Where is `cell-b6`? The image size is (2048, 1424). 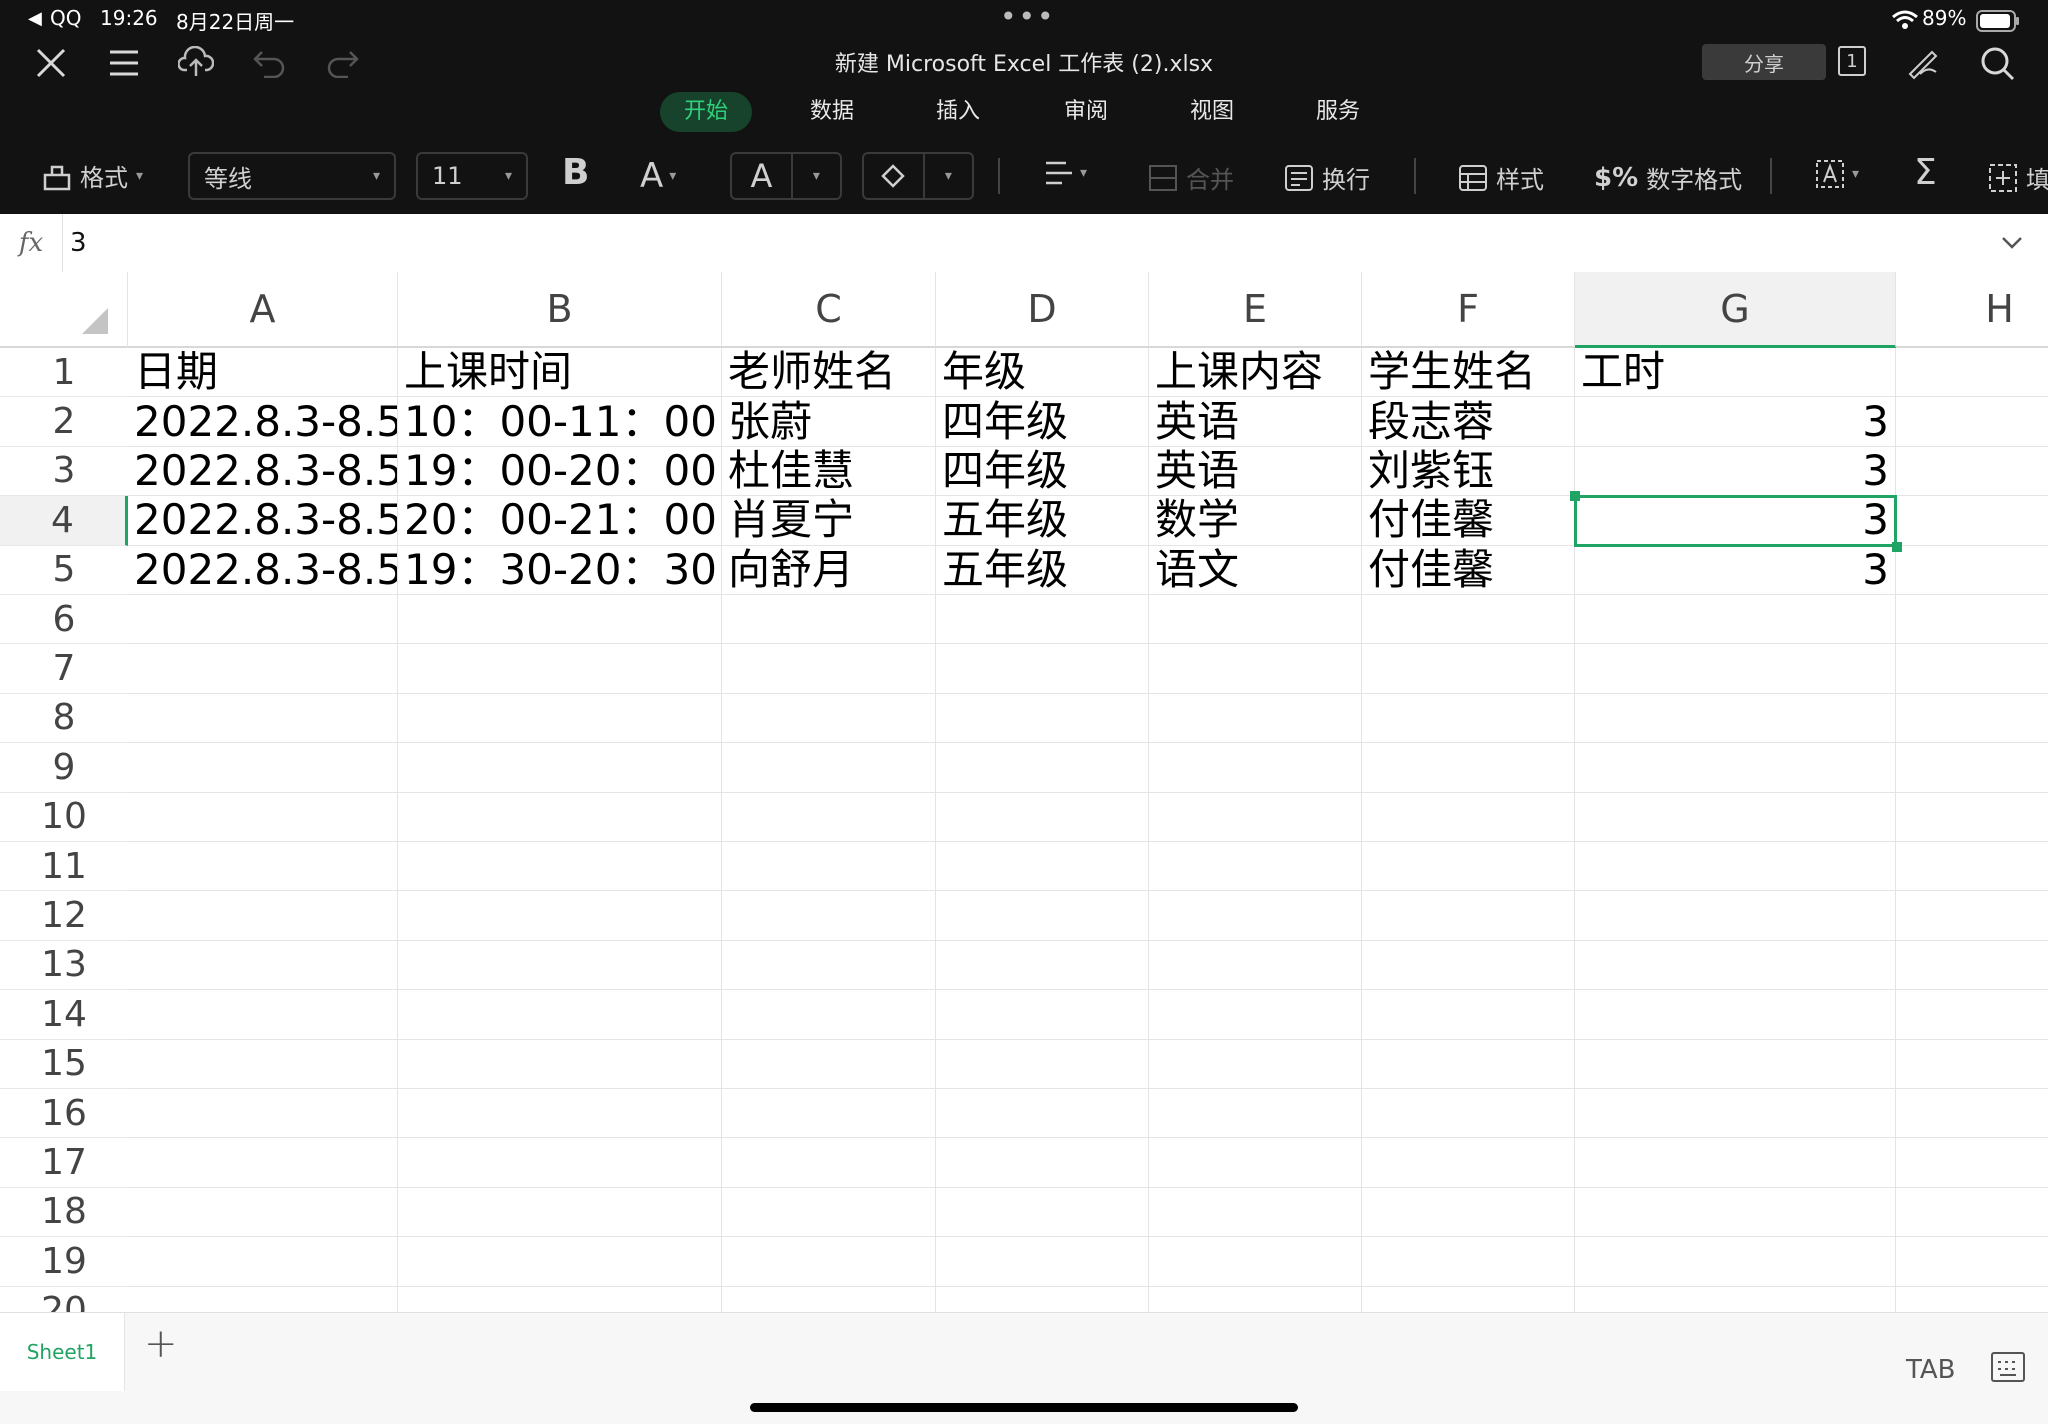
cell-b6 is located at coordinates (560, 620).